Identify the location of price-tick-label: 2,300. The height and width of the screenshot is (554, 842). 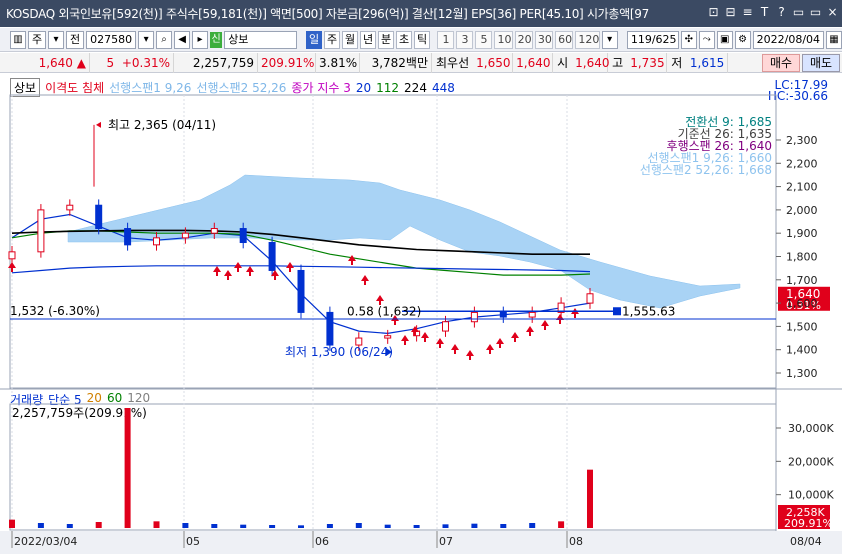
(802, 140).